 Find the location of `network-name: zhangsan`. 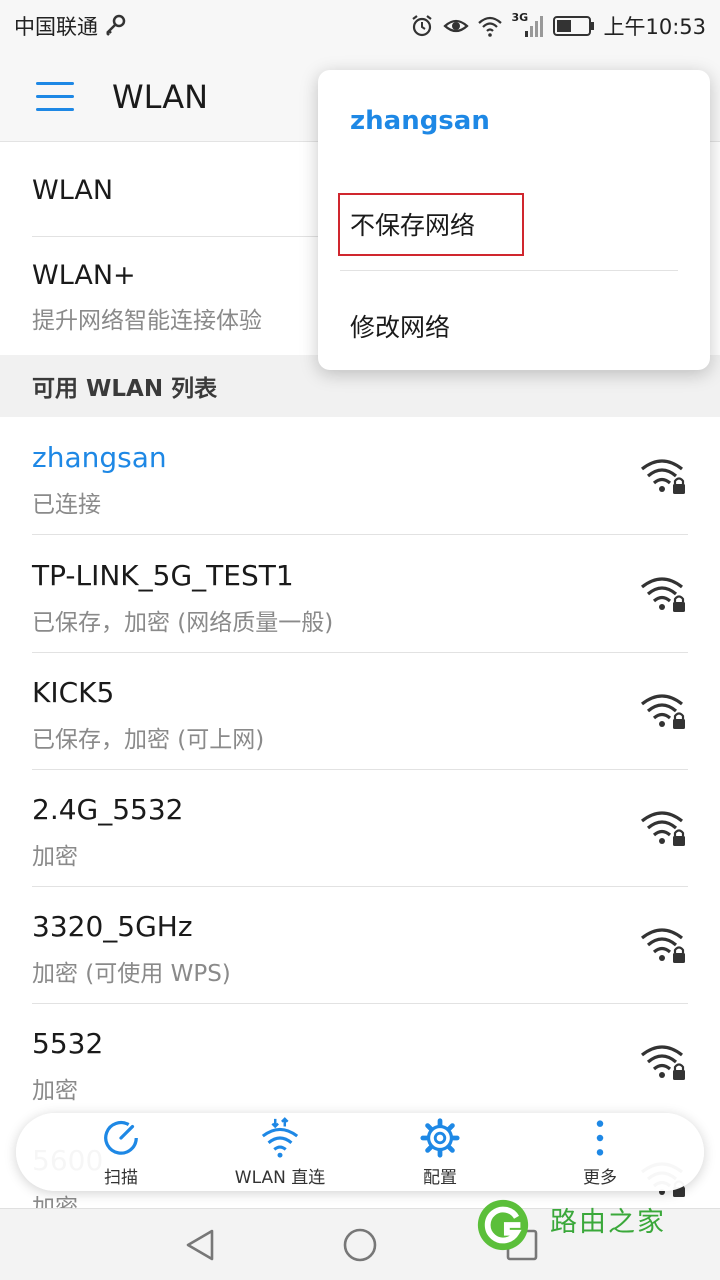

network-name: zhangsan is located at coordinates (99, 457).